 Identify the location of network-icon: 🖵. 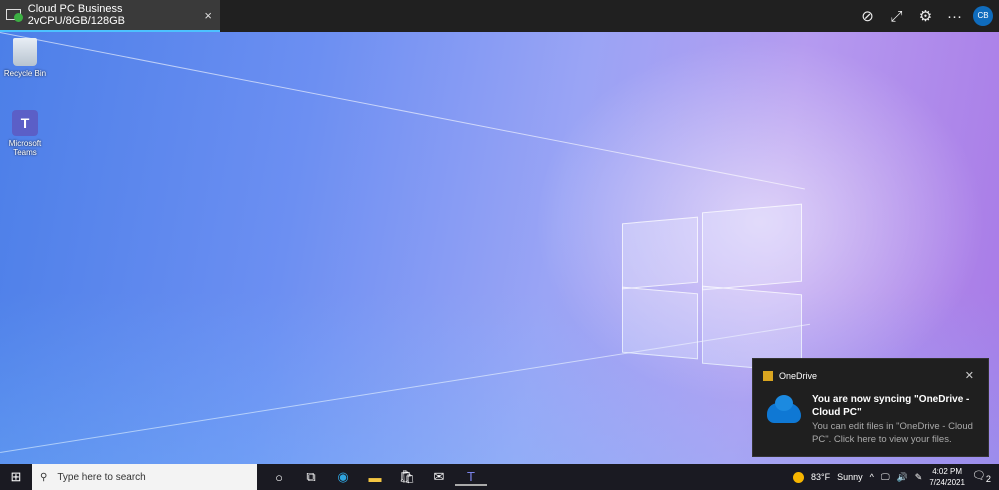
(885, 477).